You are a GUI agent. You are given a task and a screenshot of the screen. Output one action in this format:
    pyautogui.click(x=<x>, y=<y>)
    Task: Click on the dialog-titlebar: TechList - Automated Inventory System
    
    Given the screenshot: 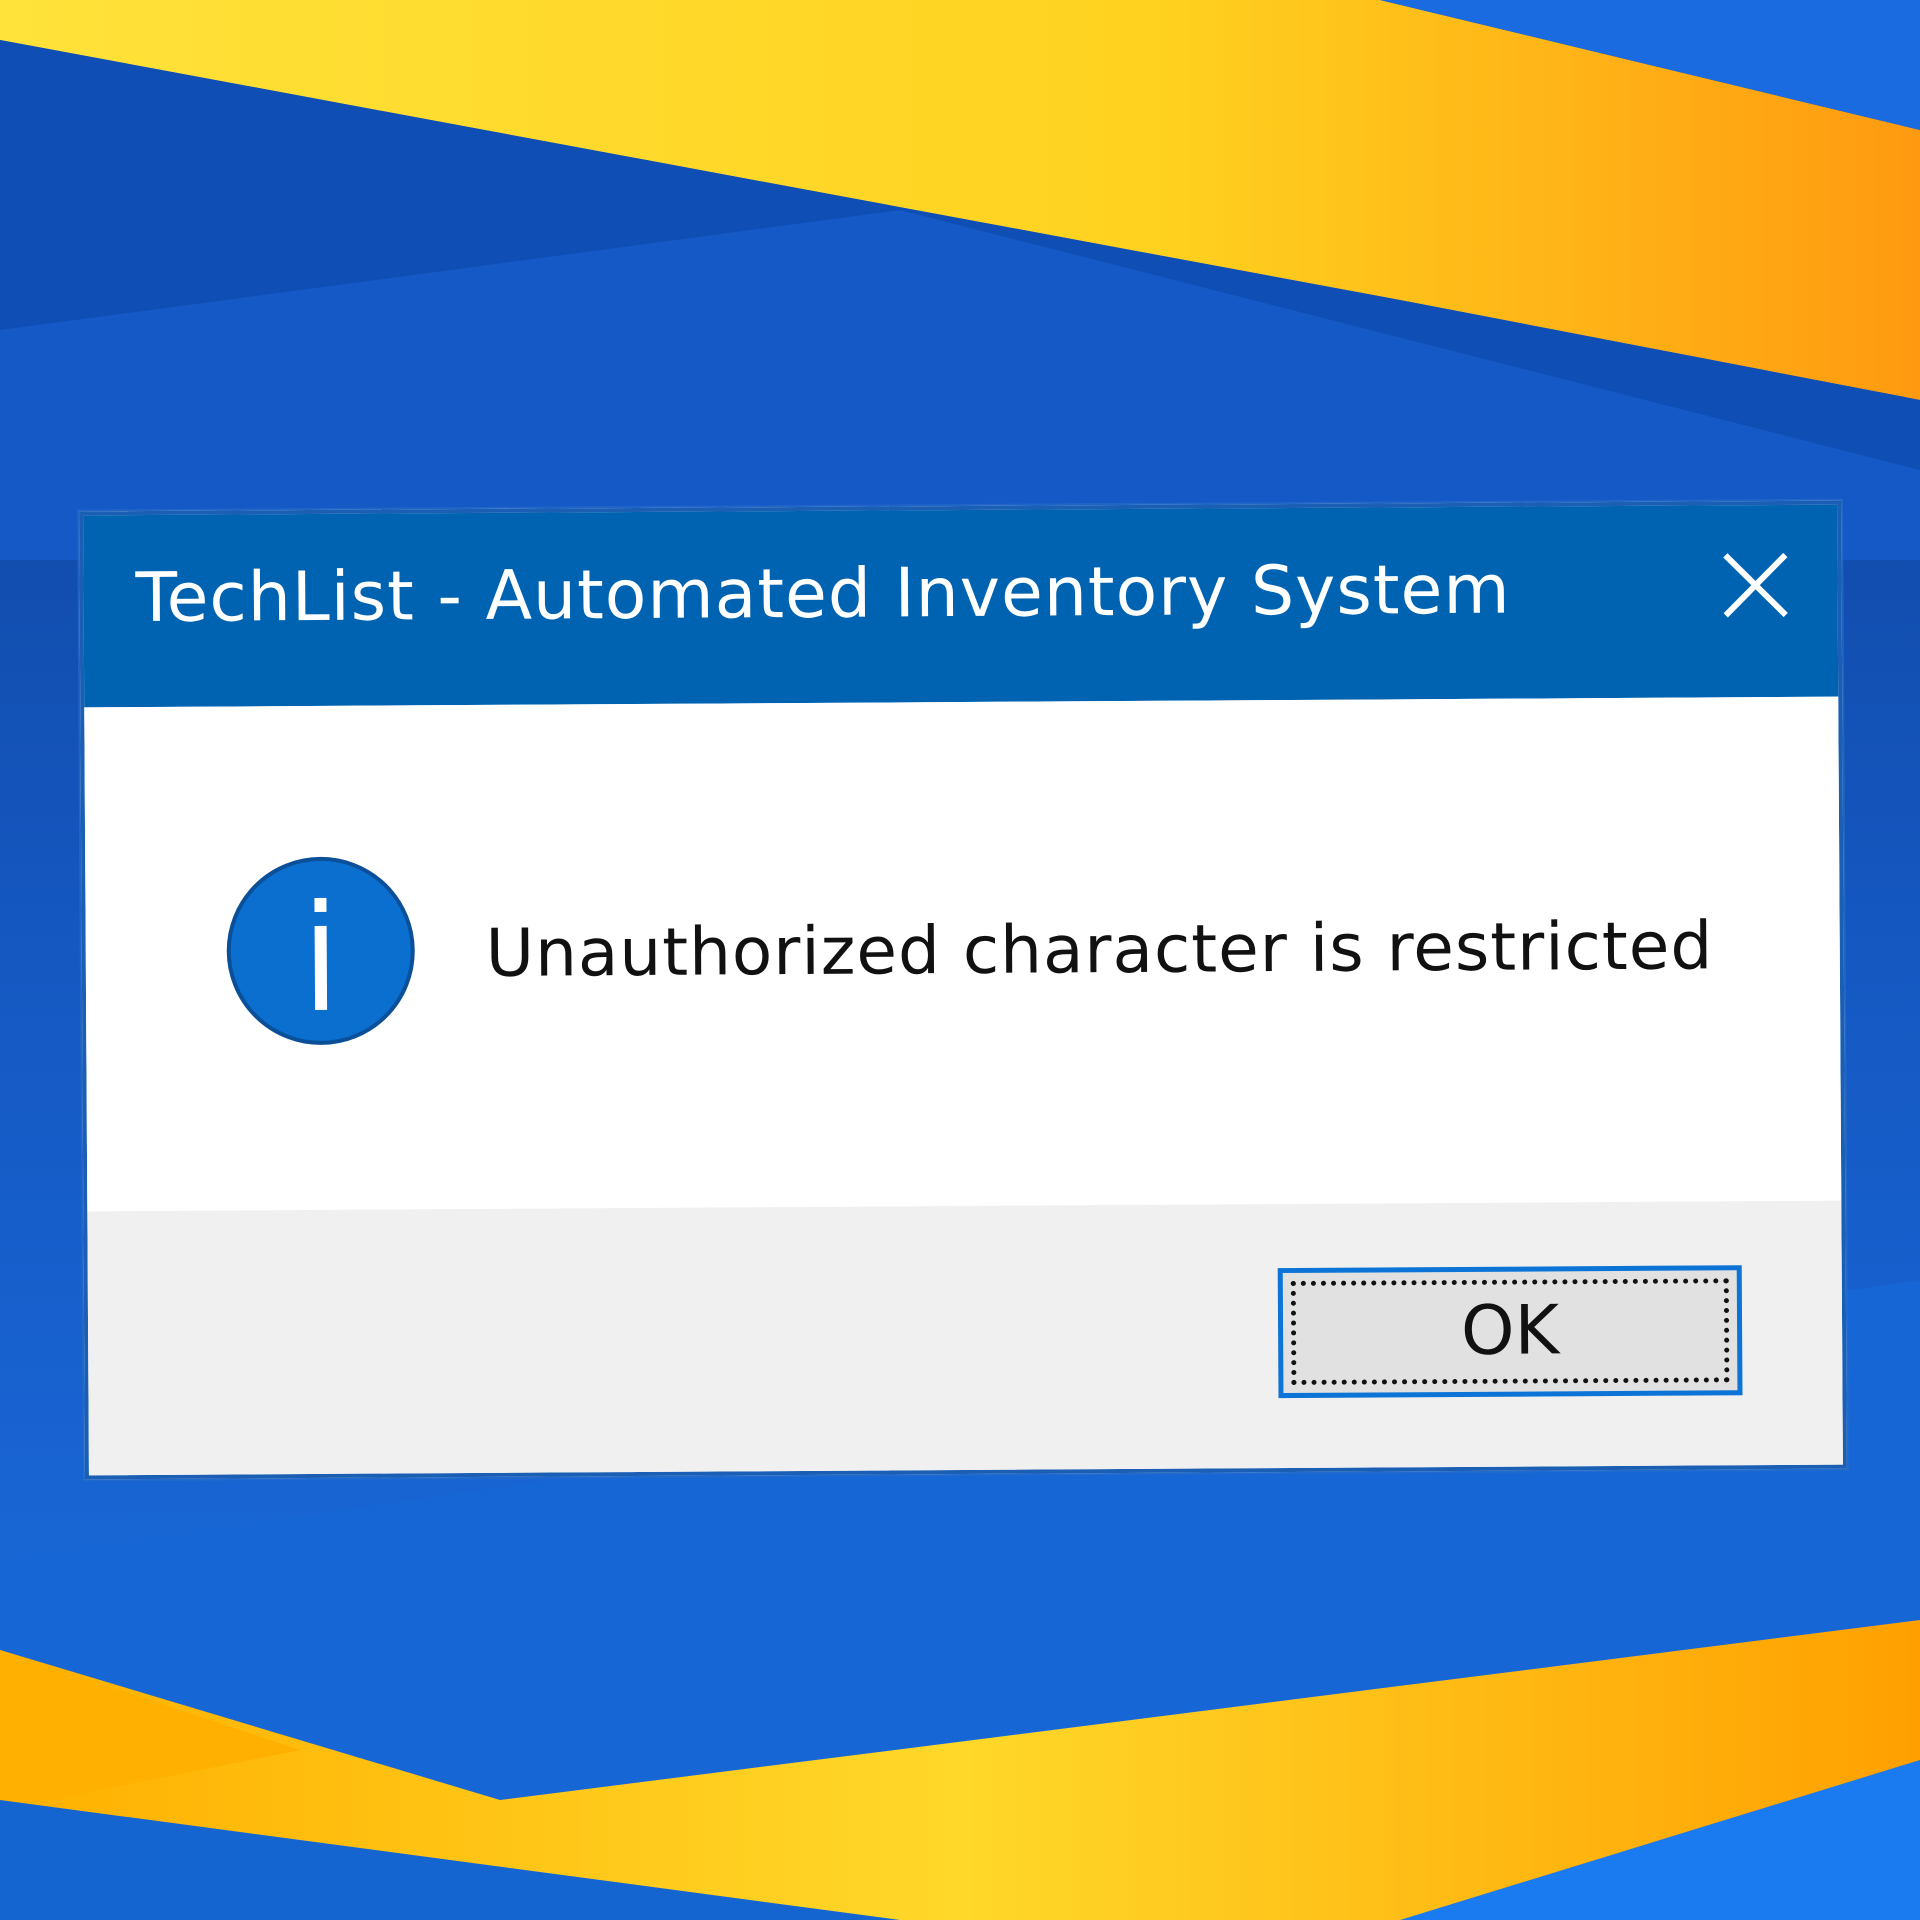 What is the action you would take?
    pyautogui.click(x=961, y=606)
    